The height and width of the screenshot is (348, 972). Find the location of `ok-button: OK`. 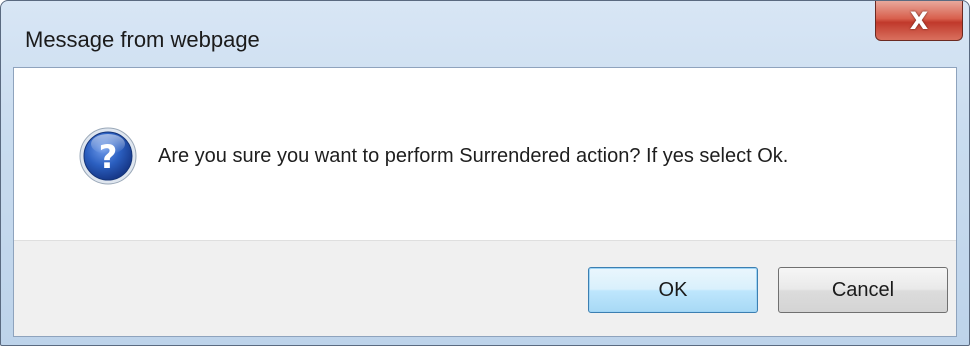

ok-button: OK is located at coordinates (673, 290).